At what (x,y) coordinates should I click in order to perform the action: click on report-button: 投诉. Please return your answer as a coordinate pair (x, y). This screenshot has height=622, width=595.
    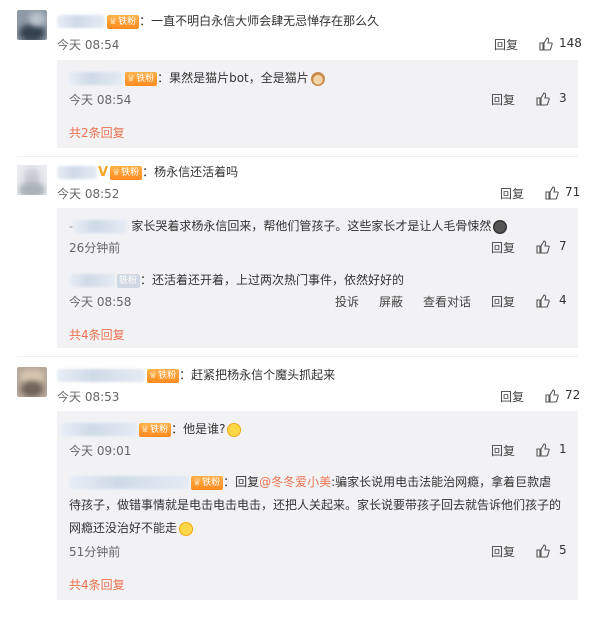
    Looking at the image, I should click on (347, 301).